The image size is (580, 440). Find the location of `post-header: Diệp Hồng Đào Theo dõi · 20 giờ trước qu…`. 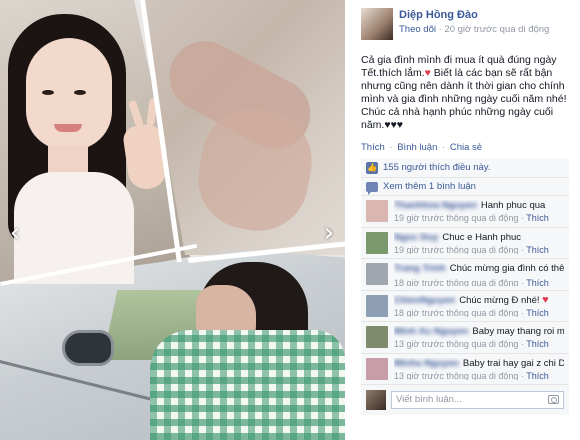

post-header: Diệp Hồng Đào Theo dõi · 20 giờ trước qu… is located at coordinates (465, 26).